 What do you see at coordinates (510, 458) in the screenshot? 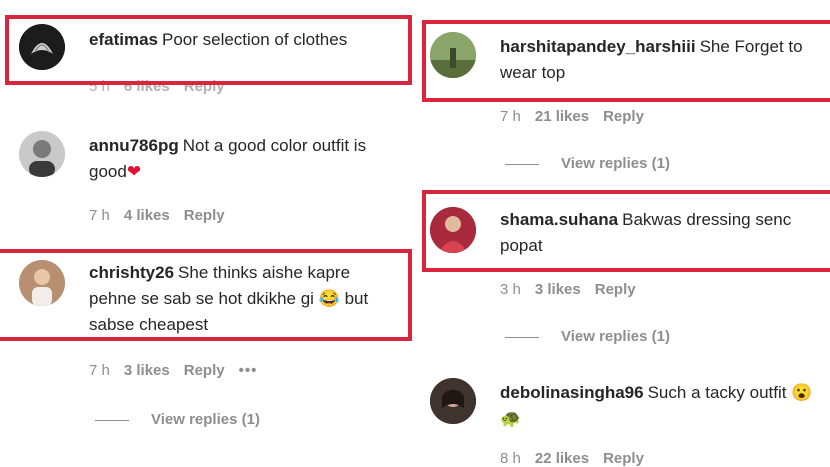
I see `timestamp: 8 h` at bounding box center [510, 458].